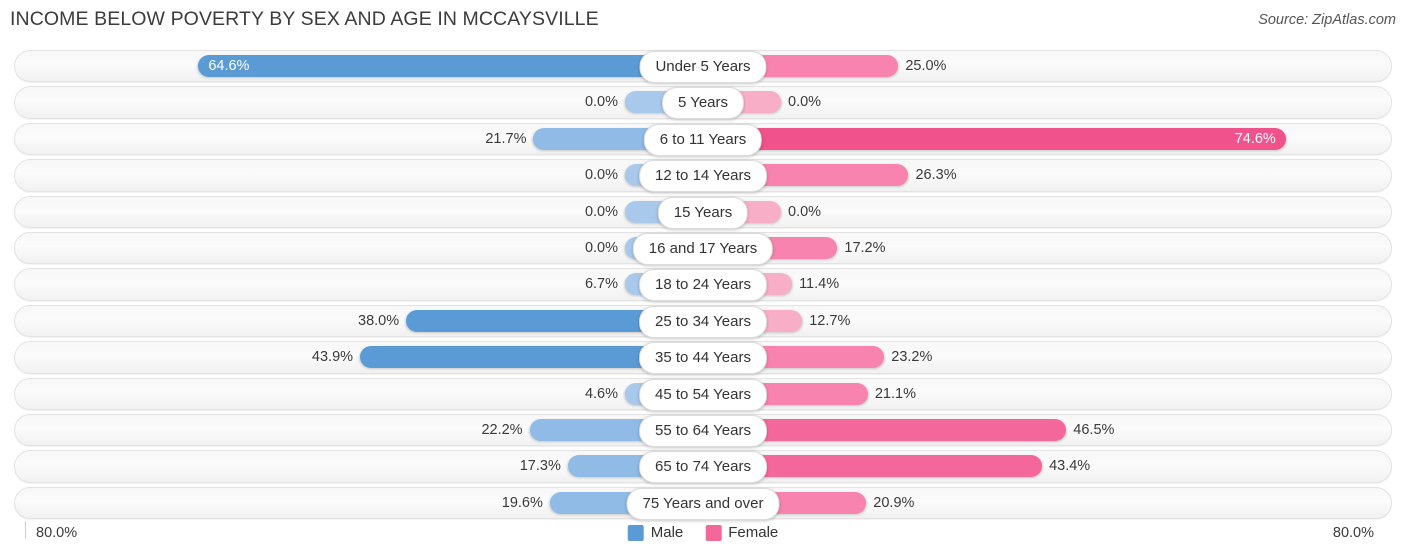  I want to click on category-label-pill: 5 Years, so click(703, 103).